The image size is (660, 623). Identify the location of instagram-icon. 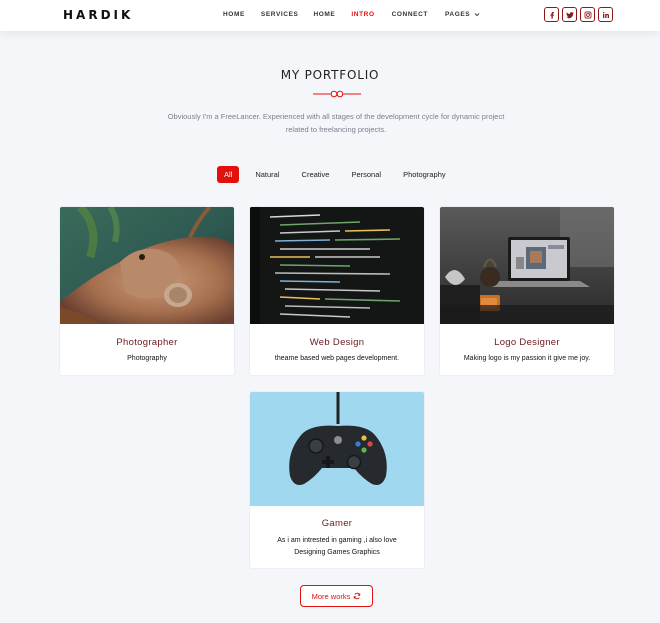
(587, 14).